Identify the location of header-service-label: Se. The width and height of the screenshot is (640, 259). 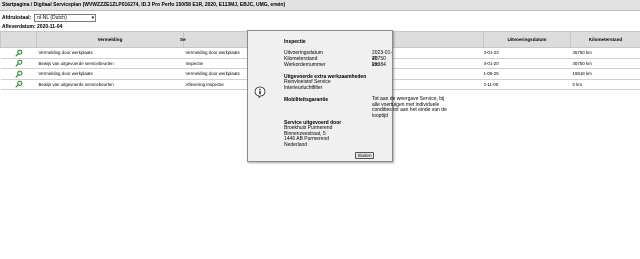
(183, 39).